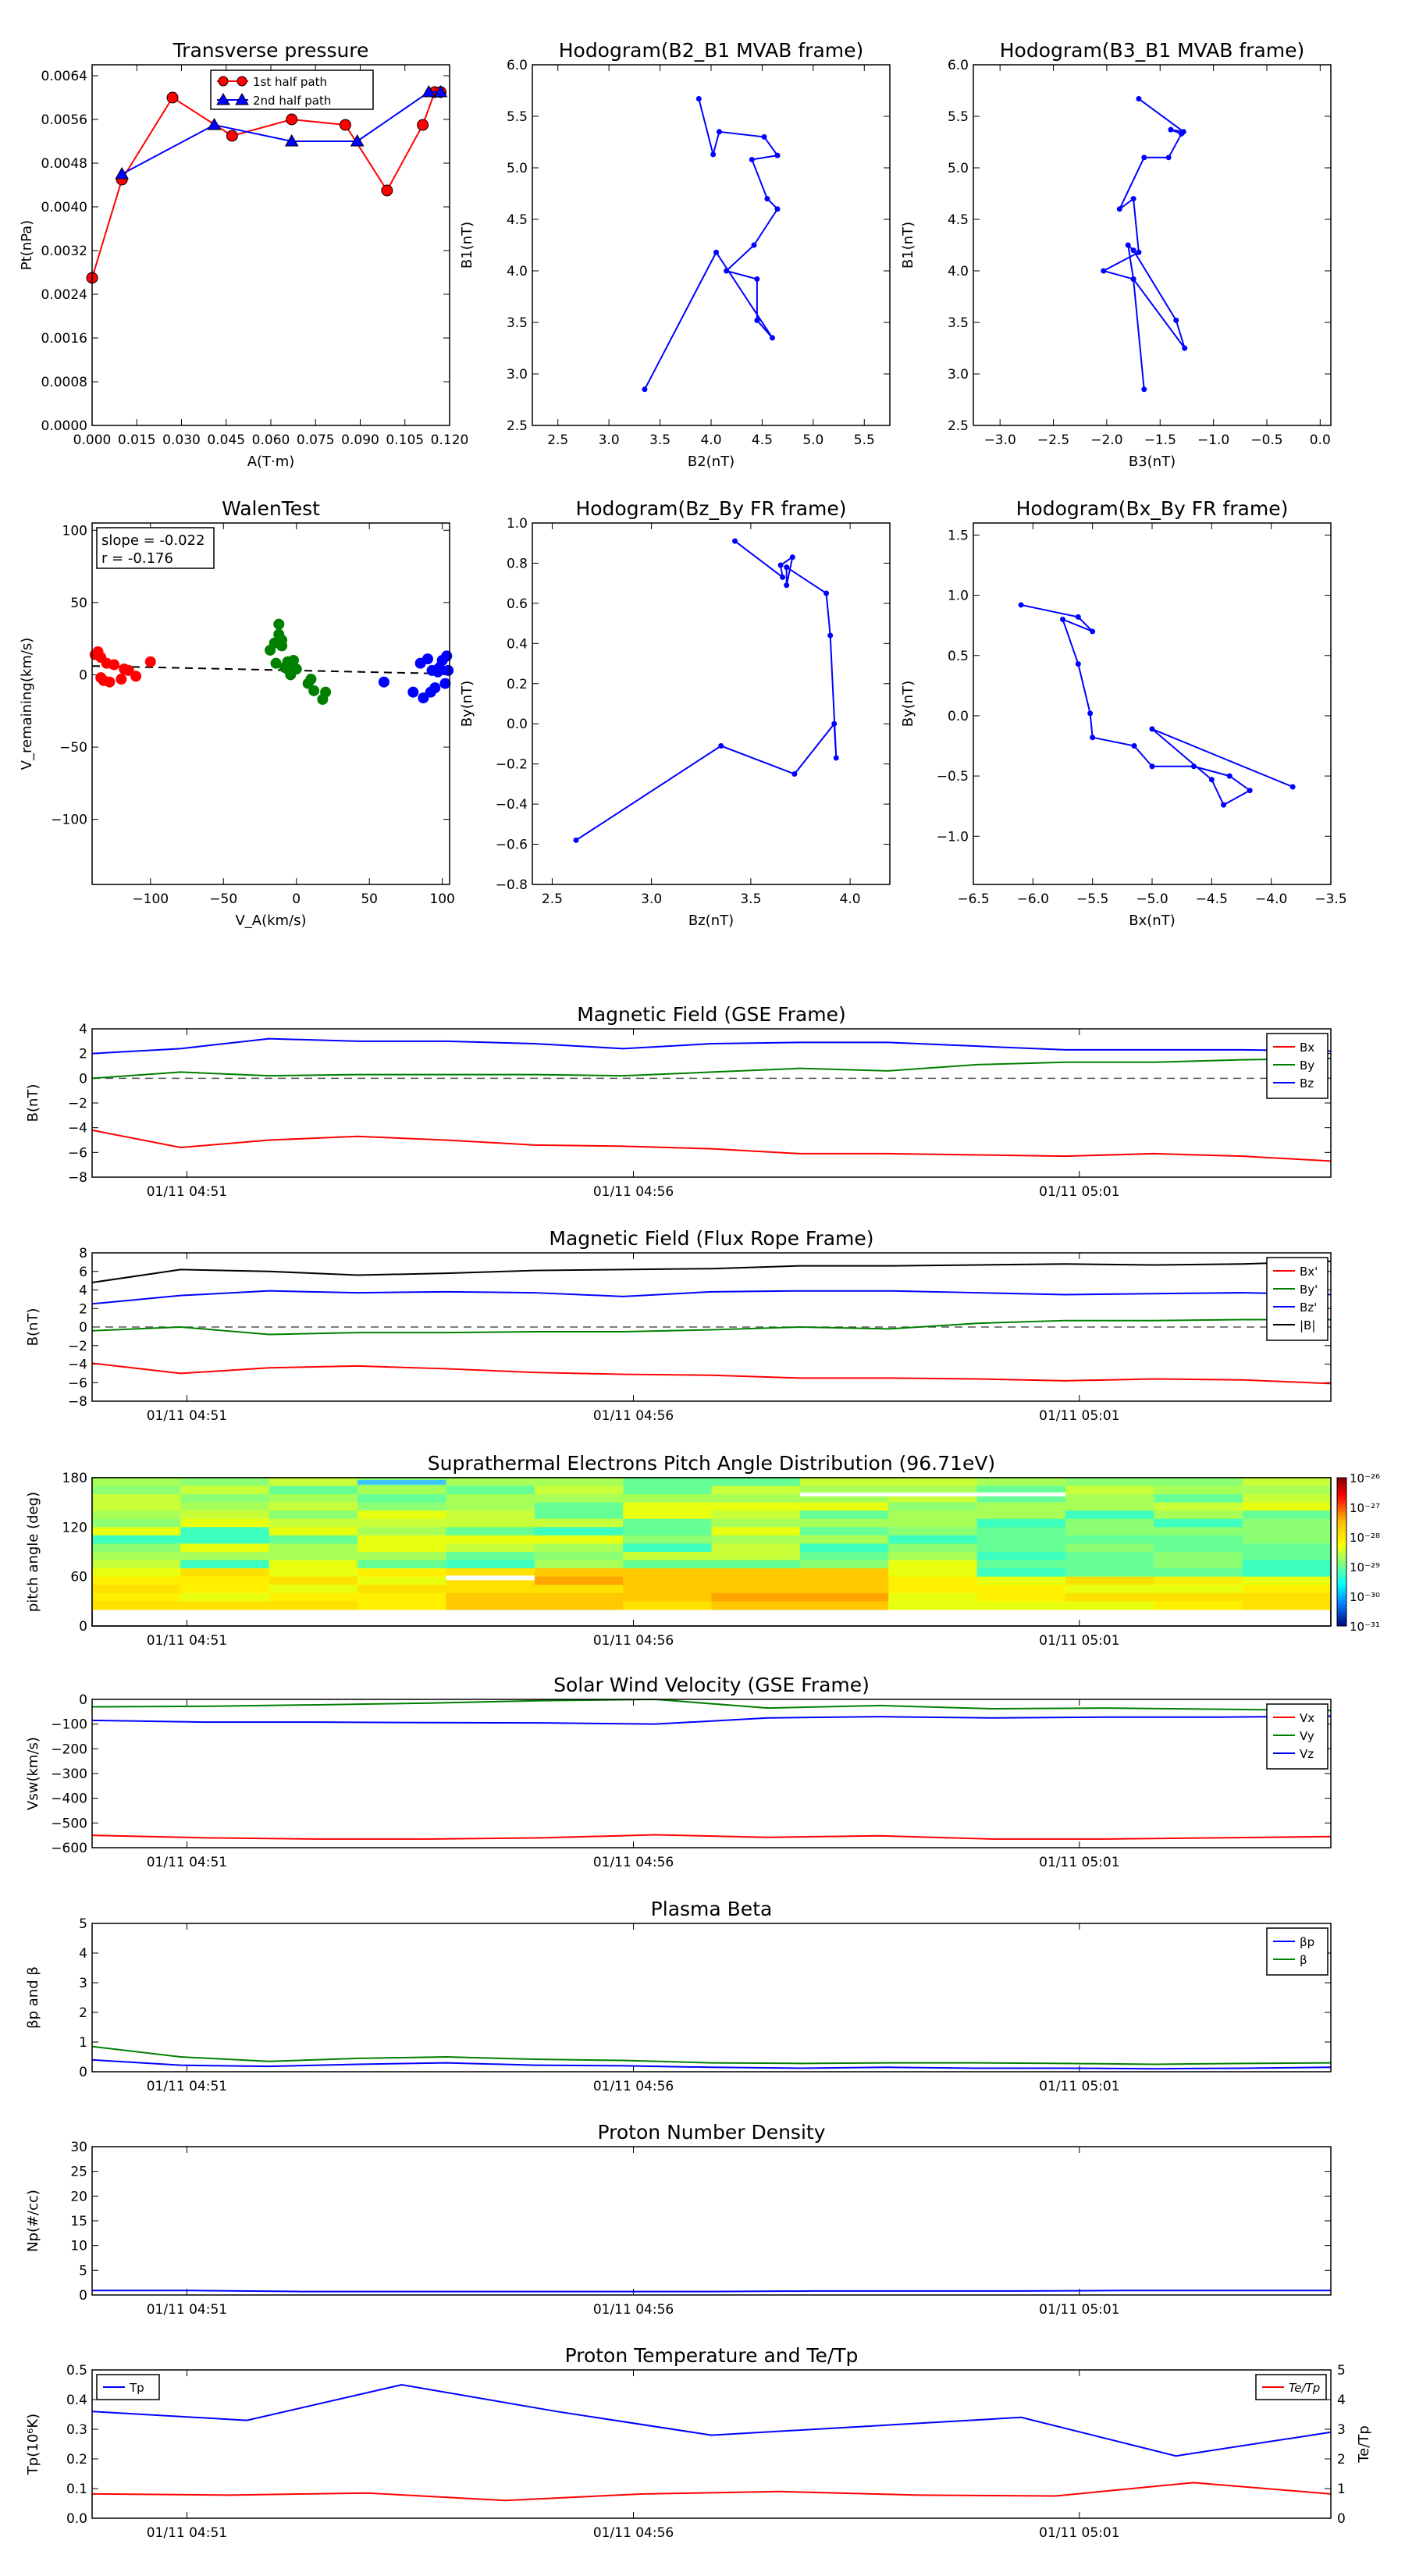  What do you see at coordinates (83, 675) in the screenshot?
I see `walen-test-ytick-label: 0` at bounding box center [83, 675].